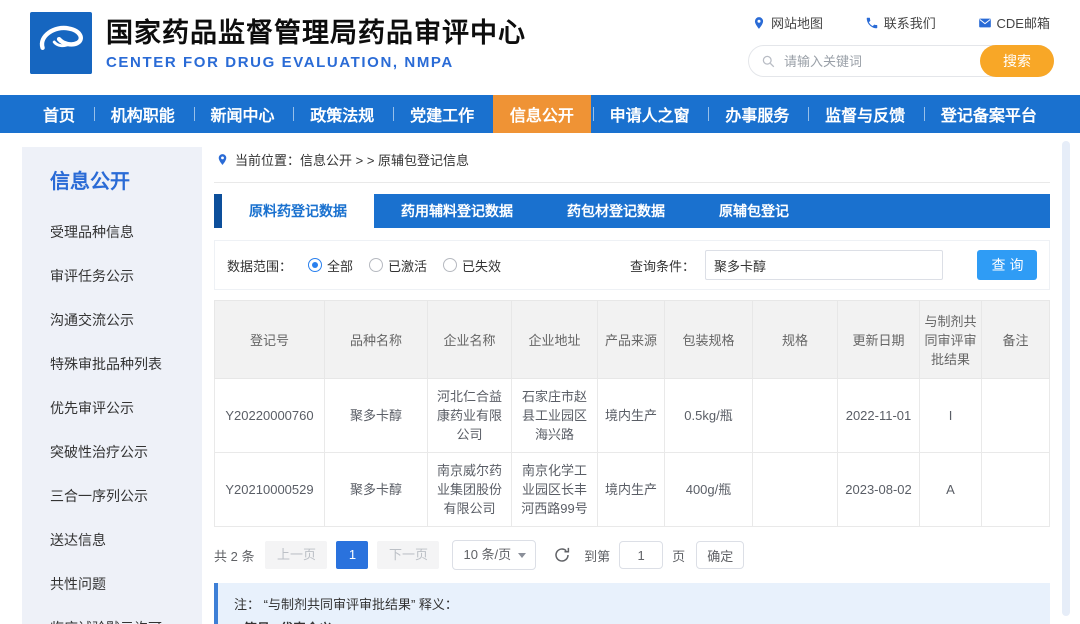  Describe the element at coordinates (126, 452) in the screenshot. I see `sidebar-item-6: 突破性治疗公示` at that location.